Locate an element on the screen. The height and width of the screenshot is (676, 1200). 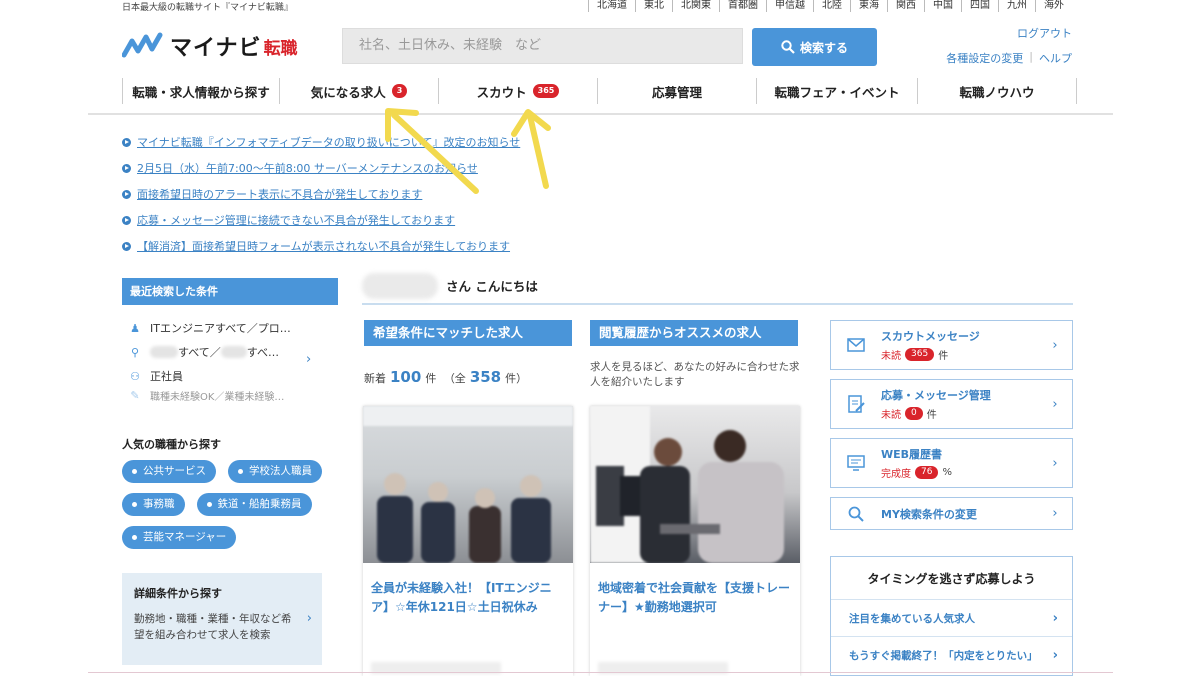
region-link: 東北 is located at coordinates (653, 6).